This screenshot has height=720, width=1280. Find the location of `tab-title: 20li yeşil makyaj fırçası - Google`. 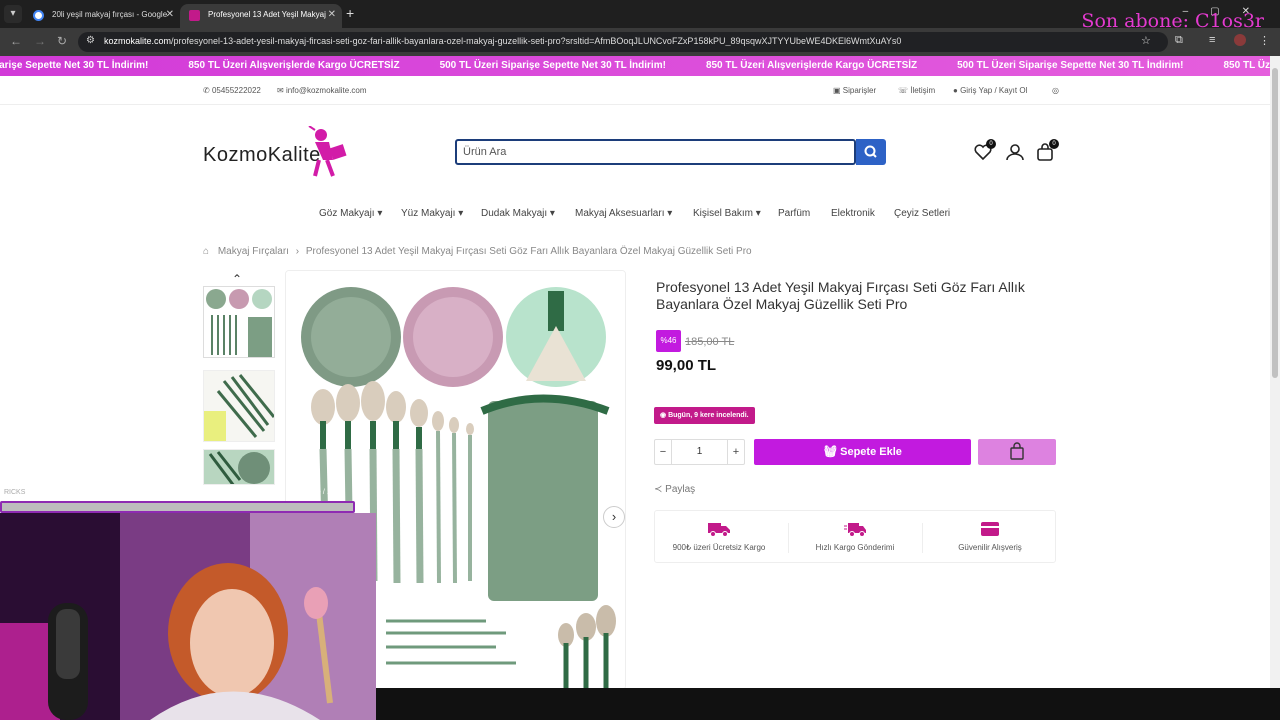

tab-title: 20li yeşil makyaj fırçası - Google is located at coordinates (110, 14).